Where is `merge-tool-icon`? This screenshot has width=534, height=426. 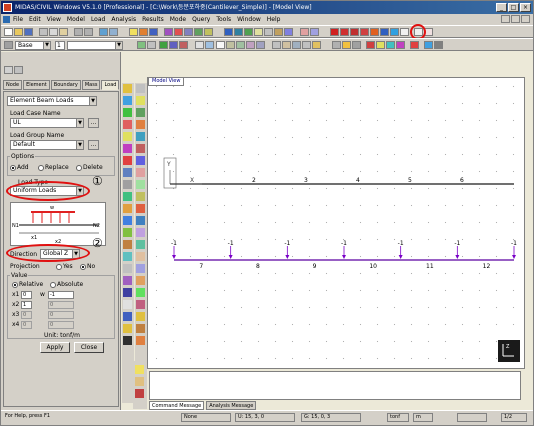
merge-tool-icon is located at coordinates (127, 244).